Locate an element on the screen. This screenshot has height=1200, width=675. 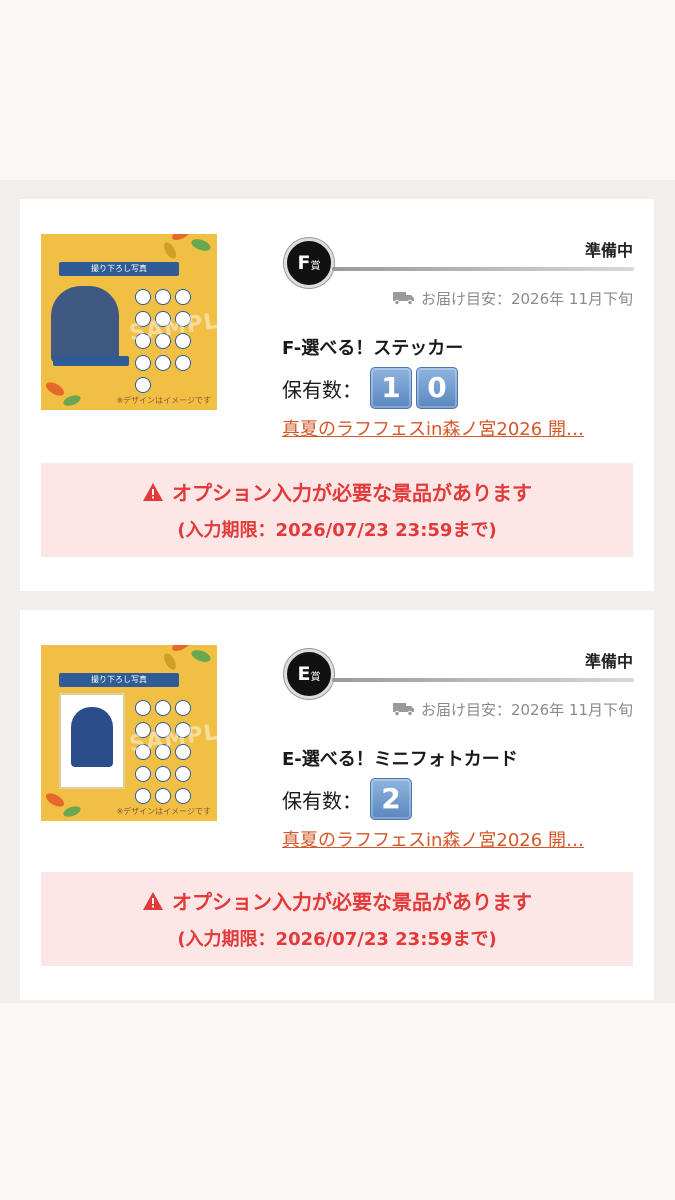
thumbnail-sub-banner is located at coordinates (91, 361).